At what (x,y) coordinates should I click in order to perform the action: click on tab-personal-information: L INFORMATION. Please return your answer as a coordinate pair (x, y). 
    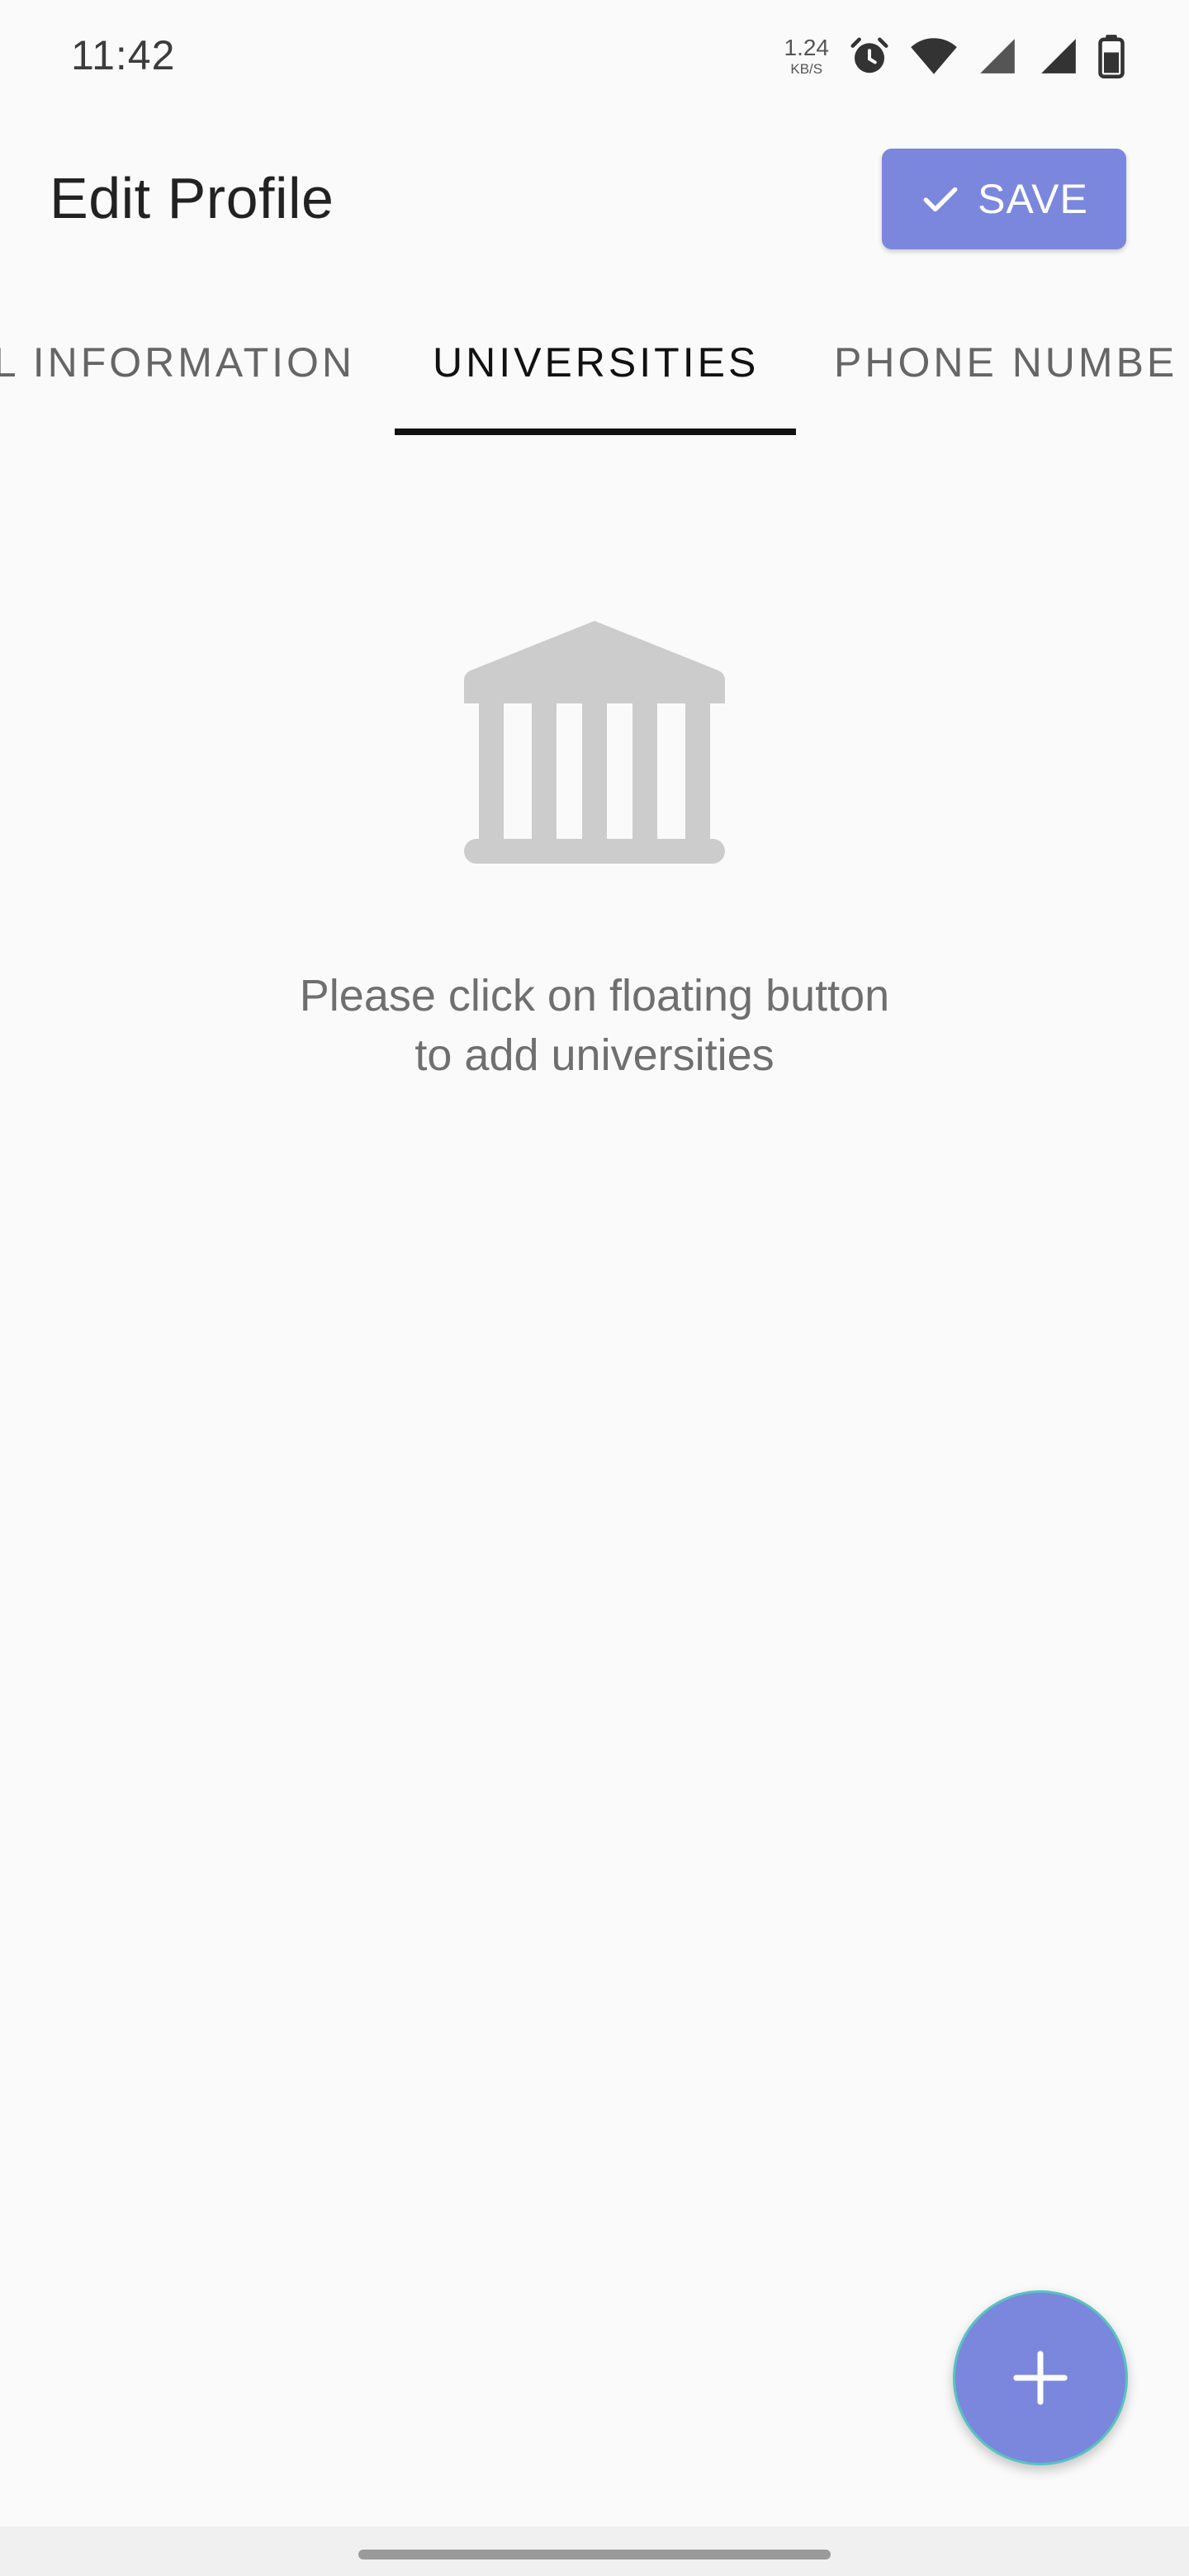
    Looking at the image, I should click on (194, 376).